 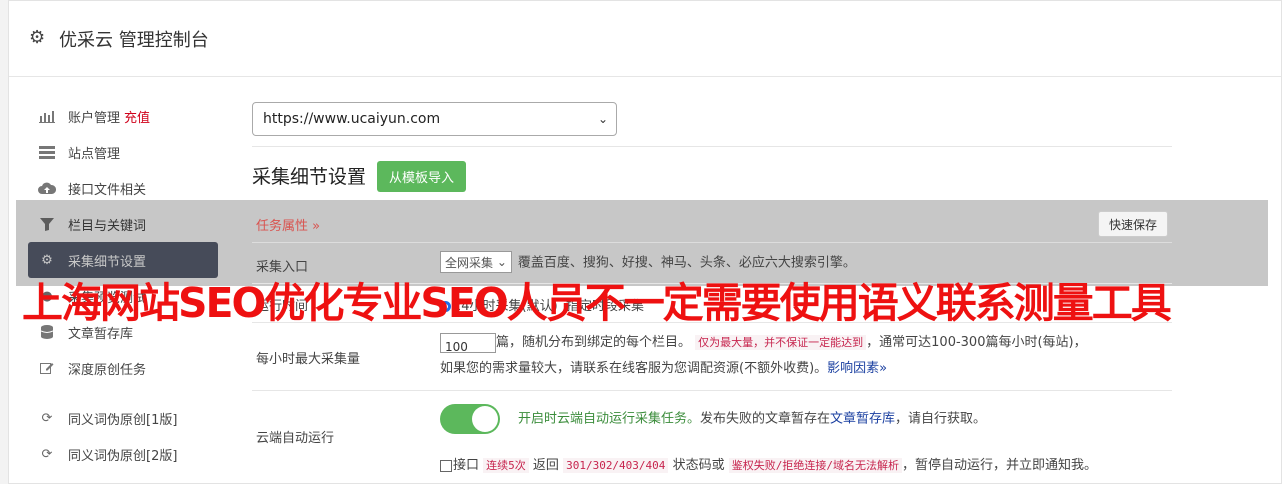 What do you see at coordinates (545, 465) in the screenshot?
I see `check-text: 返回` at bounding box center [545, 465].